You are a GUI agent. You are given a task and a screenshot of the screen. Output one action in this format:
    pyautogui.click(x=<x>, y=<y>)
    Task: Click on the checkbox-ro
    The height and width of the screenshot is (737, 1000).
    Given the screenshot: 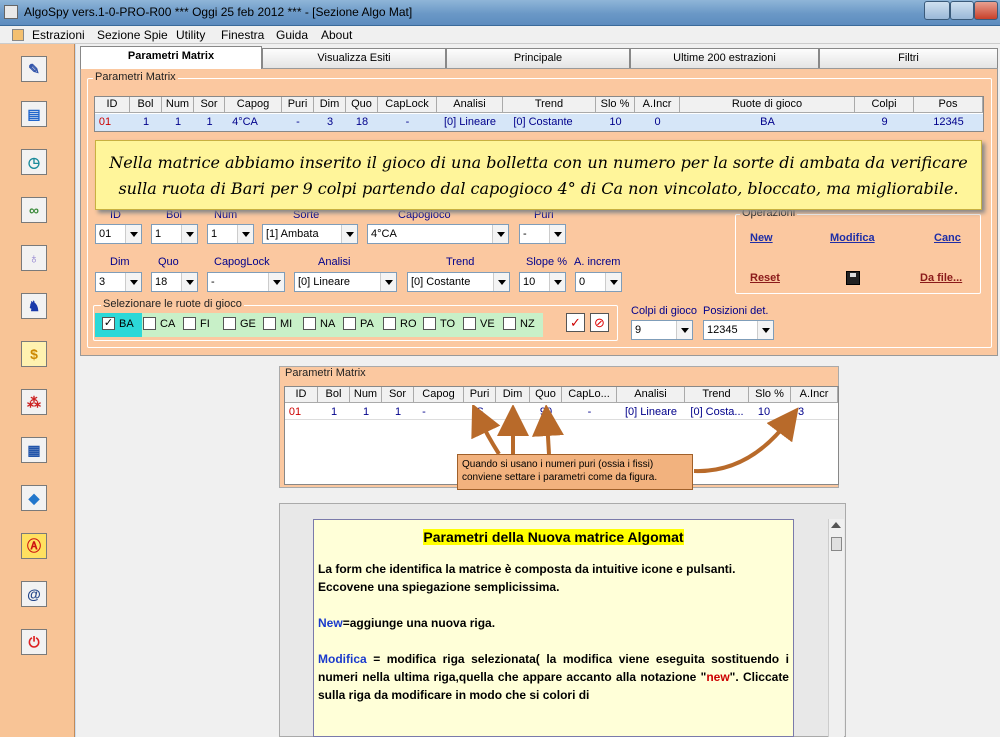 What is the action you would take?
    pyautogui.click(x=389, y=323)
    